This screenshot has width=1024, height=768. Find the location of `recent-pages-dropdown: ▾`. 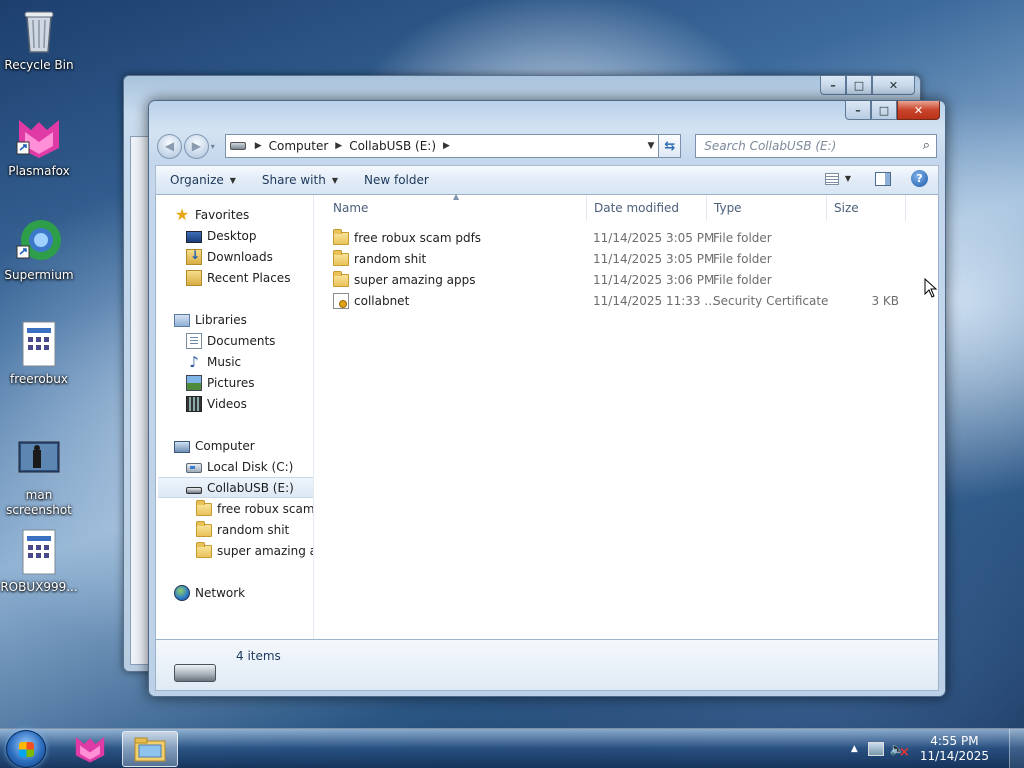

recent-pages-dropdown: ▾ is located at coordinates (216, 146).